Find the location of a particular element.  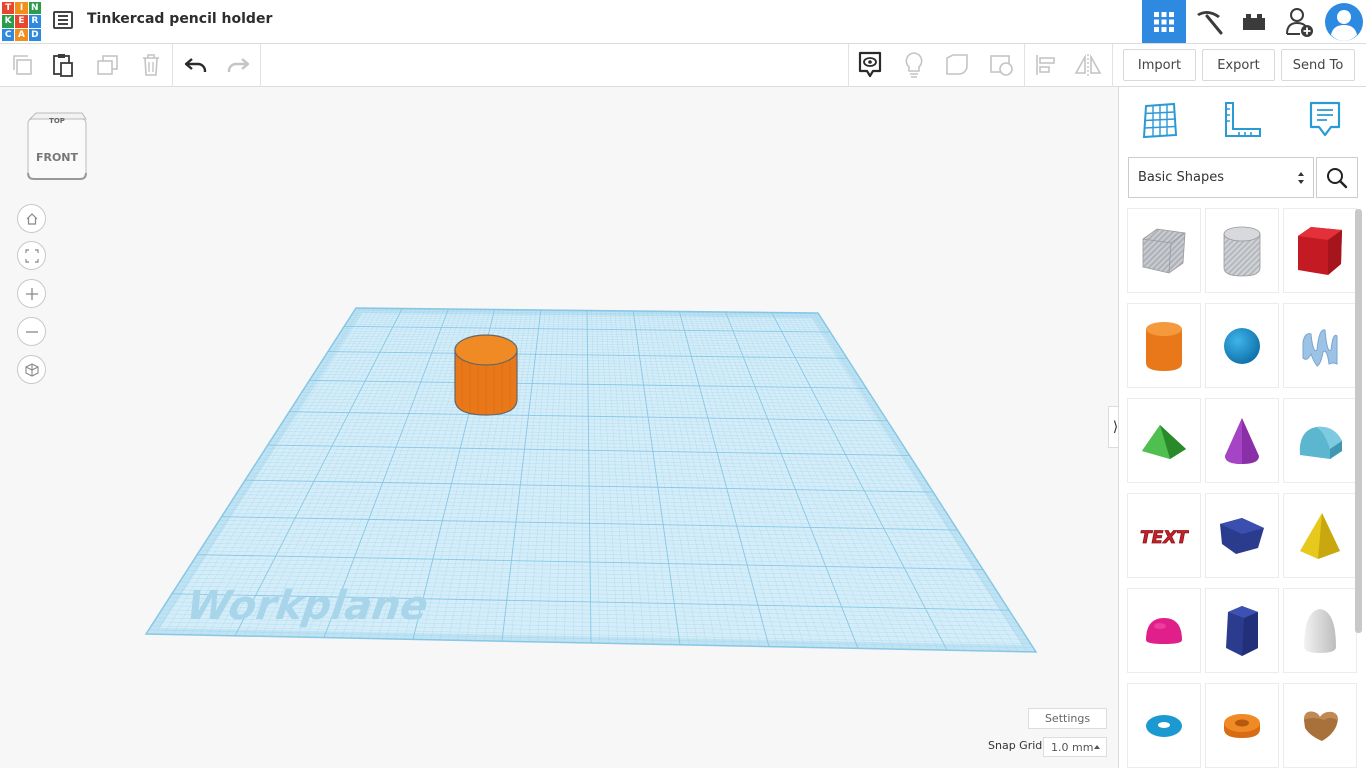

cylinder-icon is located at coordinates (1164, 346).